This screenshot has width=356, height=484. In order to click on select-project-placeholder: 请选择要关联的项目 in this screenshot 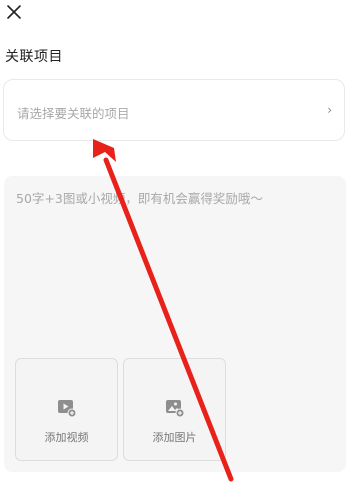, I will do `click(73, 113)`.